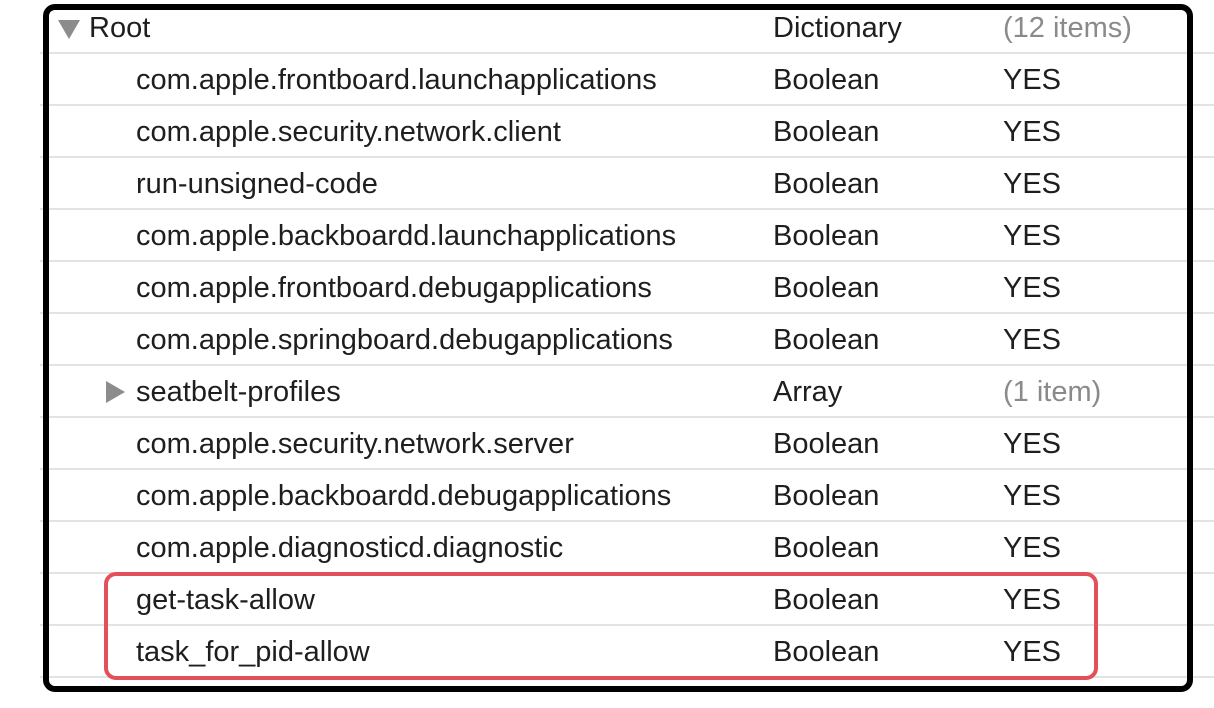  Describe the element at coordinates (225, 600) in the screenshot. I see `row-key: get-task-allow` at that location.